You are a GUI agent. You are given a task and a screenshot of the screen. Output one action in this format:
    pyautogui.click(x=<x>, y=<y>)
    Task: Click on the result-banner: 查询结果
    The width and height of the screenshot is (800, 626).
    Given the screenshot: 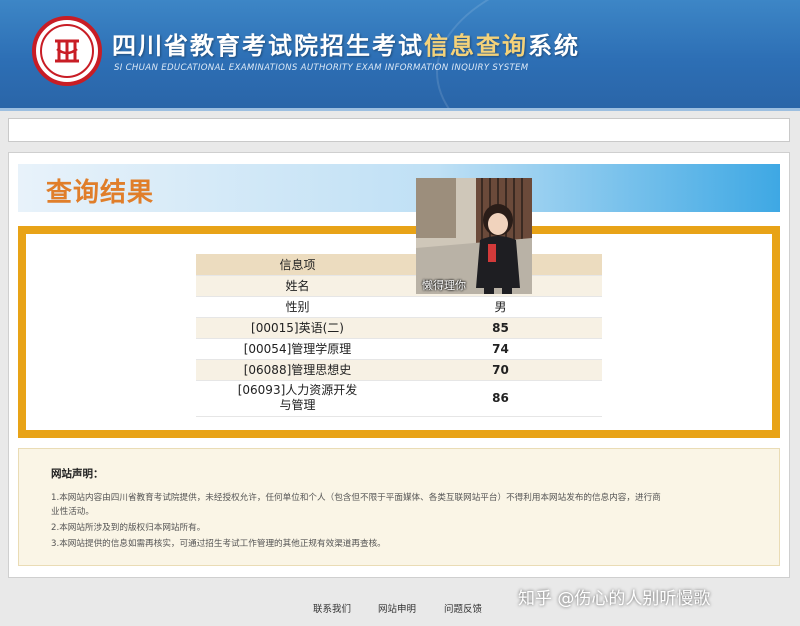 What is the action you would take?
    pyautogui.click(x=399, y=188)
    